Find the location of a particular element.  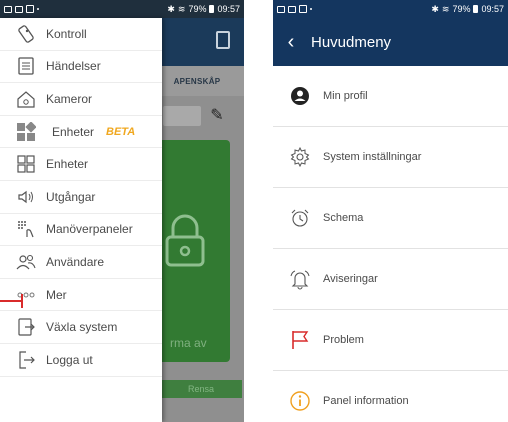

profile-icon is located at coordinates (300, 96).